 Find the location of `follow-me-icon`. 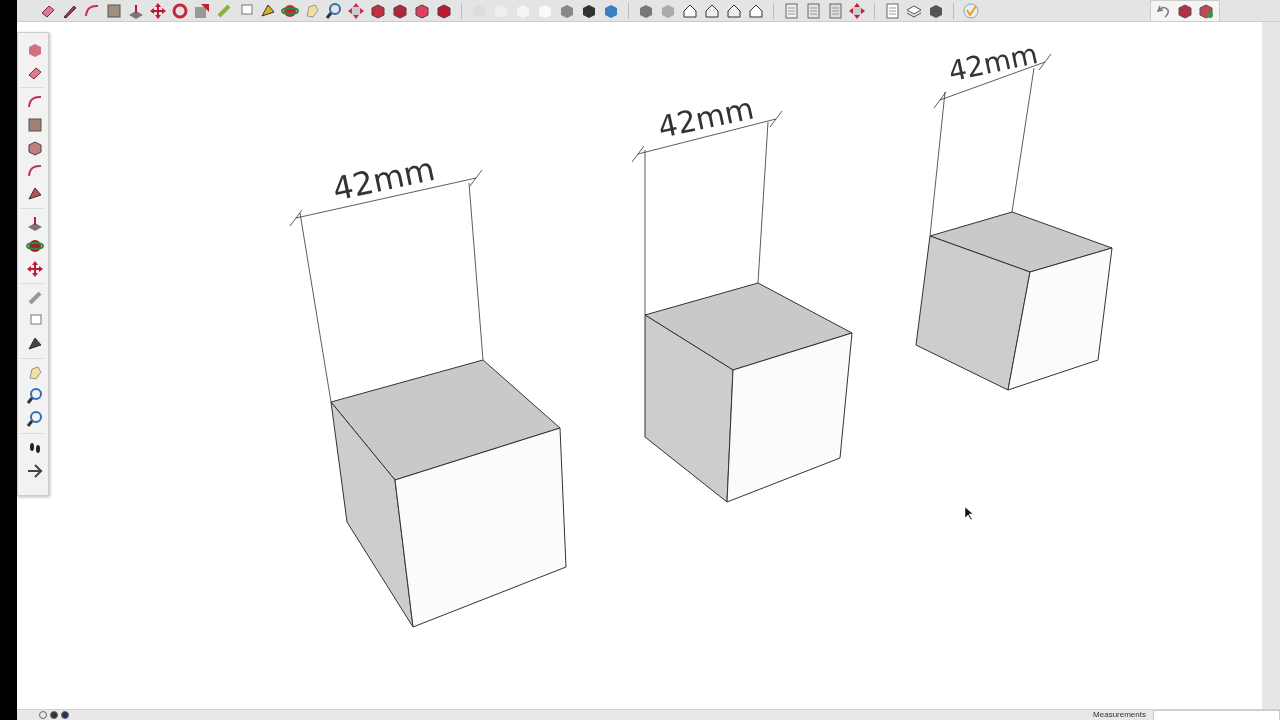

follow-me-icon is located at coordinates (35, 246).